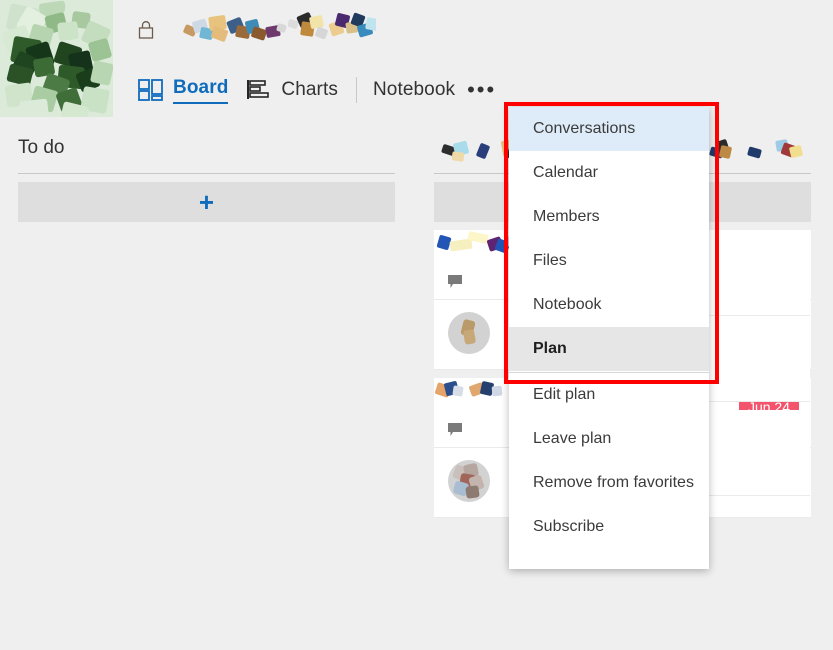 The height and width of the screenshot is (650, 833). Describe the element at coordinates (609, 305) in the screenshot. I see `menu-item-notebook: Notebook` at that location.